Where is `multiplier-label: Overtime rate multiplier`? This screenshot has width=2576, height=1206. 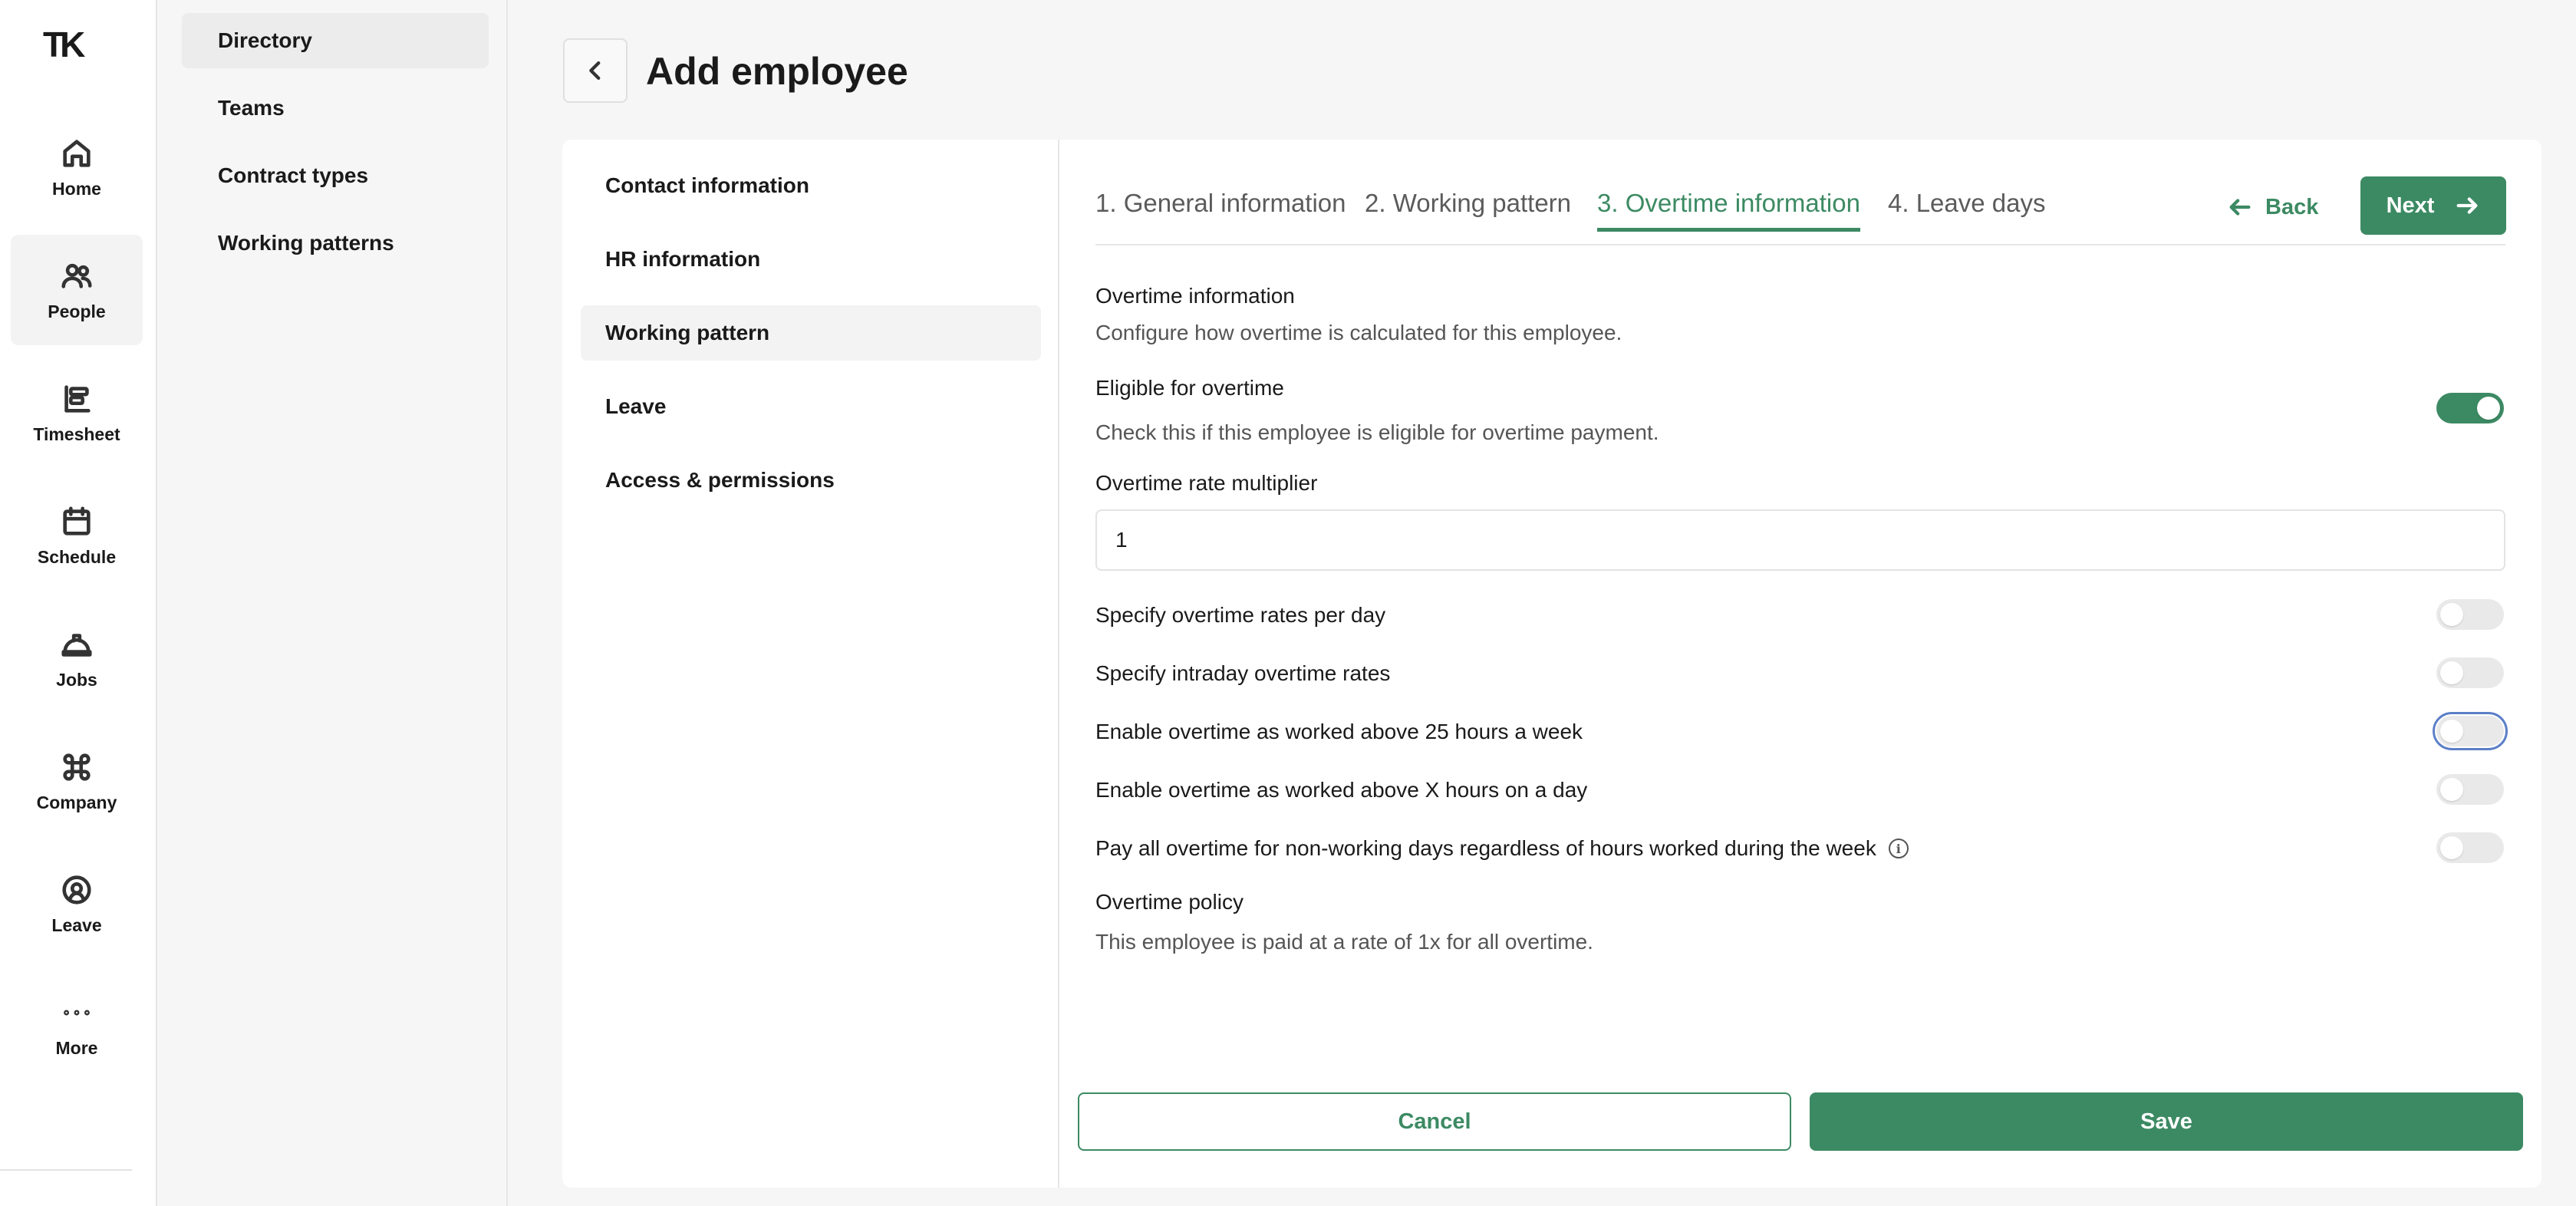
multiplier-label: Overtime rate multiplier is located at coordinates (1206, 483).